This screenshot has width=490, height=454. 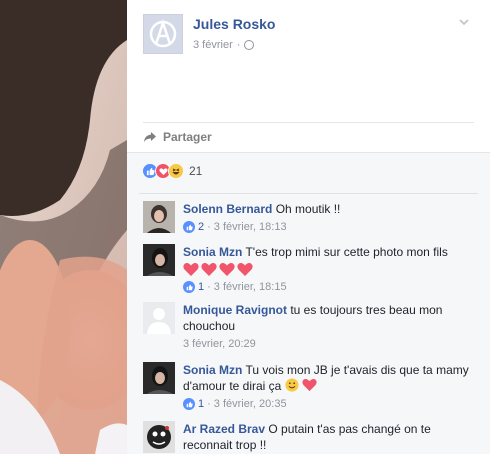 I want to click on comment-timestamp: 3 février, 18:15, so click(x=250, y=287).